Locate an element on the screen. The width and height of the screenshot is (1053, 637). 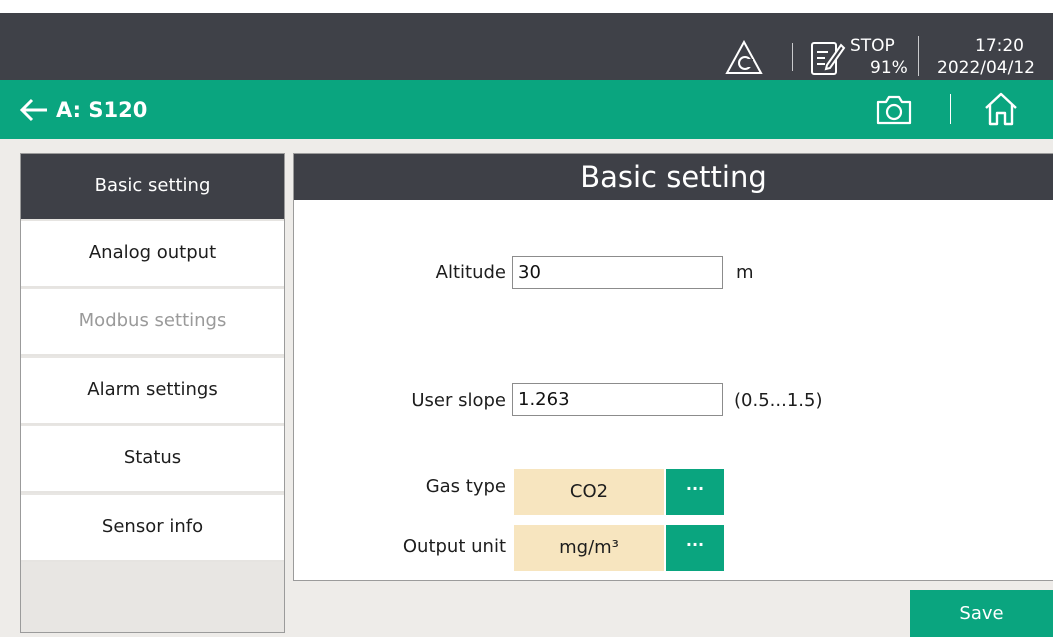
save-button: Save is located at coordinates (981, 613).